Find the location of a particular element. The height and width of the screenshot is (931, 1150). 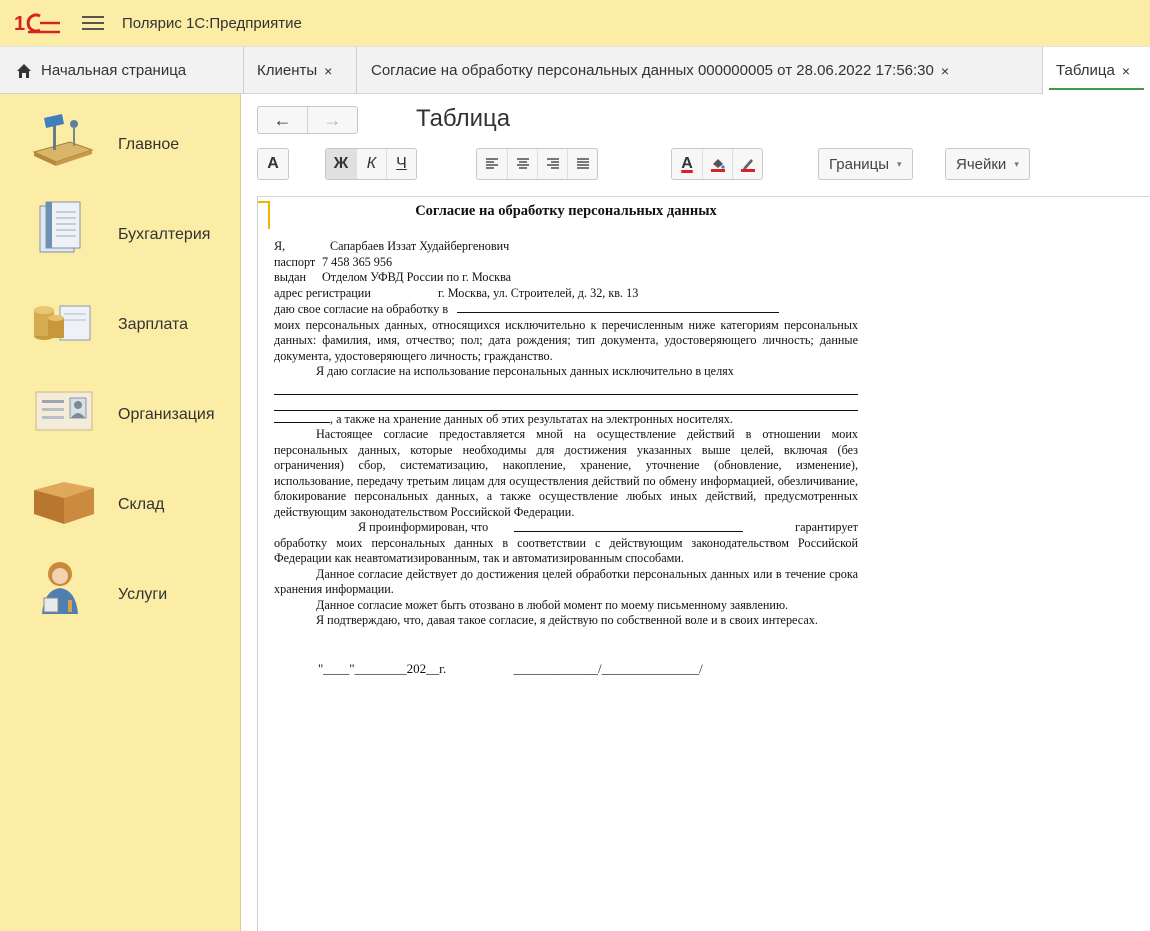

tab-home: Начальная страница is located at coordinates (122, 70).